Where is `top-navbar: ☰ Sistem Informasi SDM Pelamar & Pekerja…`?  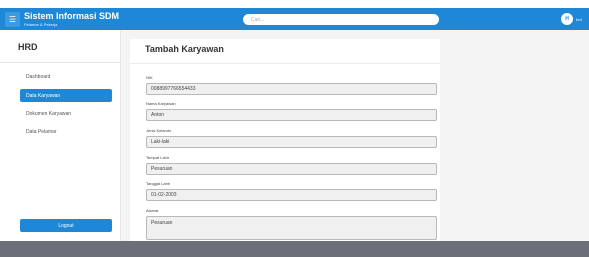 top-navbar: ☰ Sistem Informasi SDM Pelamar & Pekerja… is located at coordinates (294, 19).